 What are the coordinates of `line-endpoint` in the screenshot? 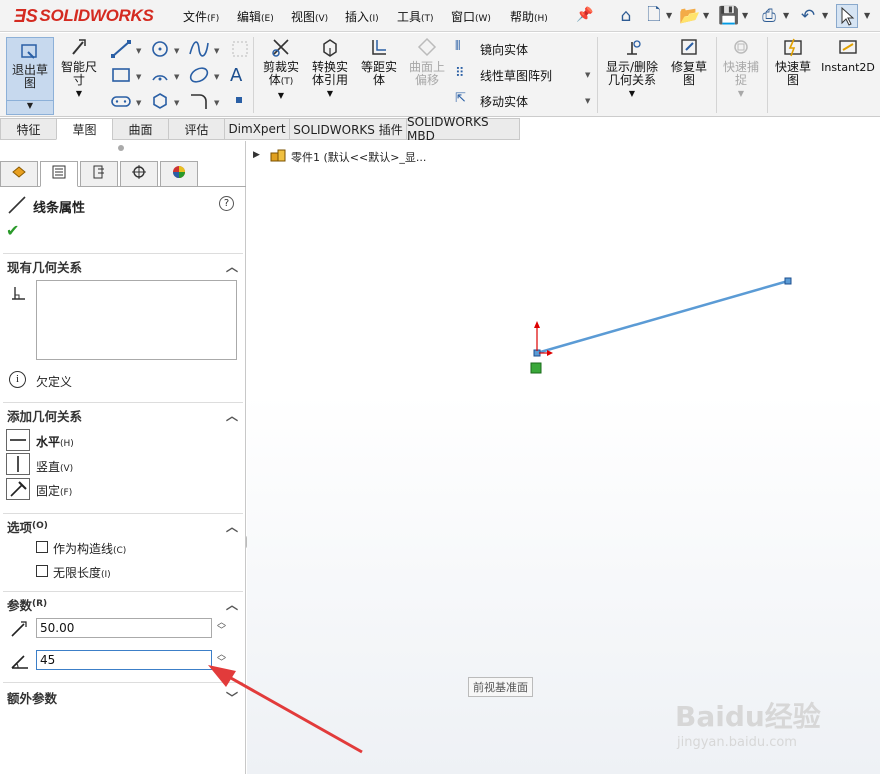 It's located at (788, 281).